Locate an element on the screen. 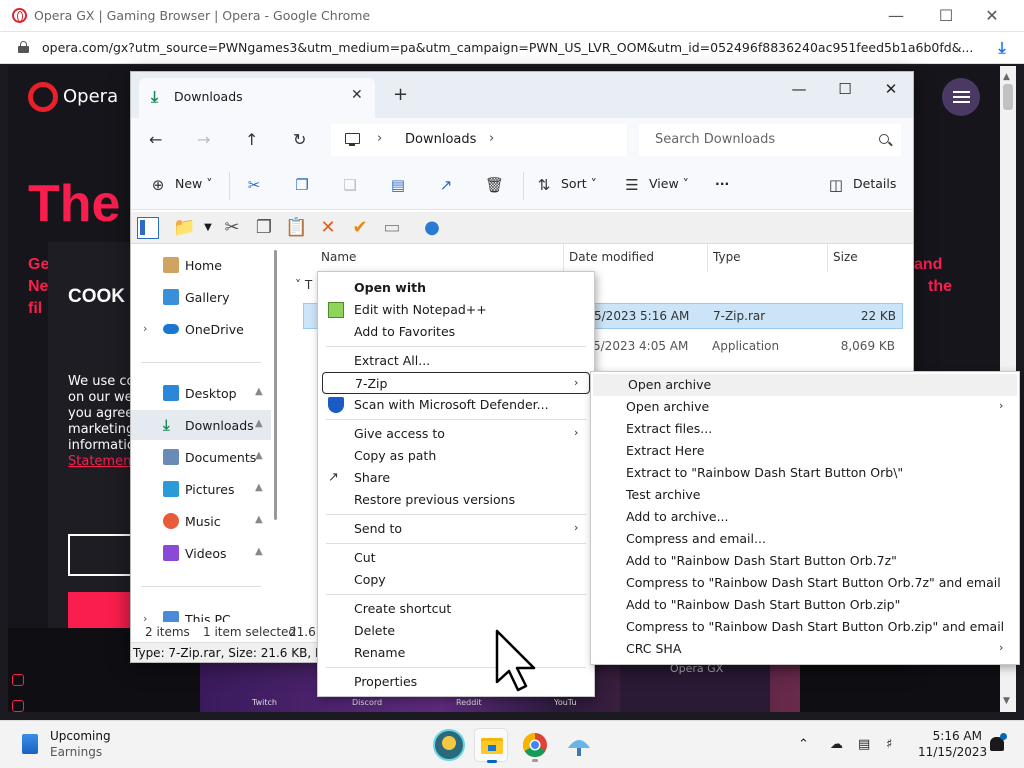  new-tab-icon: + is located at coordinates (400, 94).